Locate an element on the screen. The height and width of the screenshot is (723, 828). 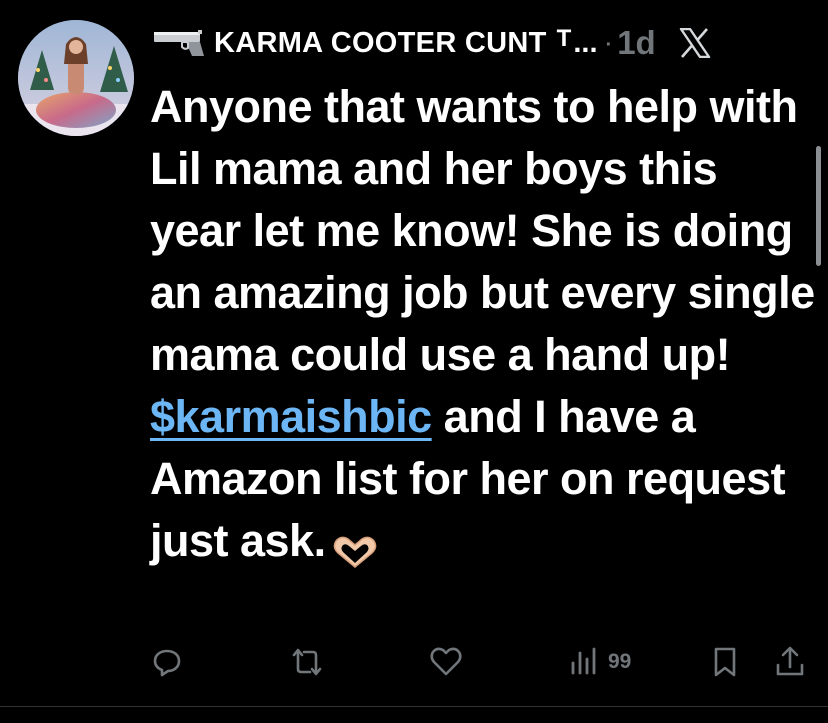
display-name: KARMA COOTER CUNT is located at coordinates (380, 43).